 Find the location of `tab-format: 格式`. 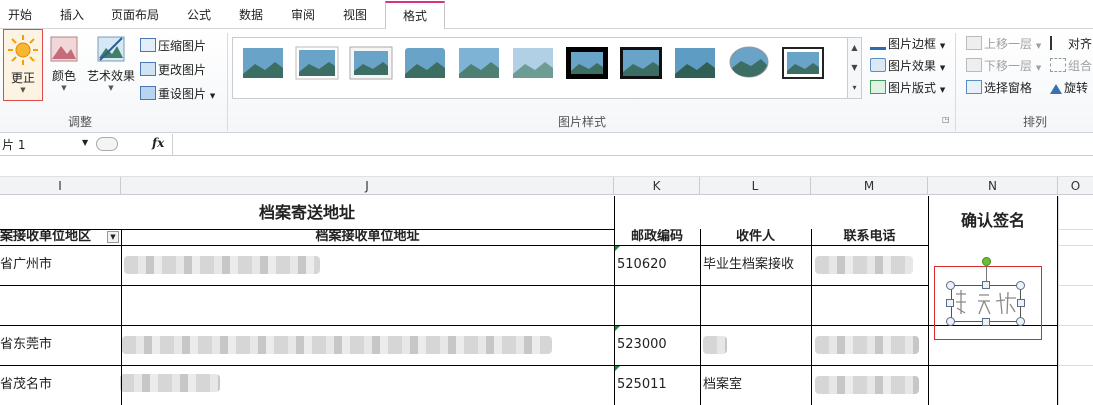

tab-format: 格式 is located at coordinates (415, 15).